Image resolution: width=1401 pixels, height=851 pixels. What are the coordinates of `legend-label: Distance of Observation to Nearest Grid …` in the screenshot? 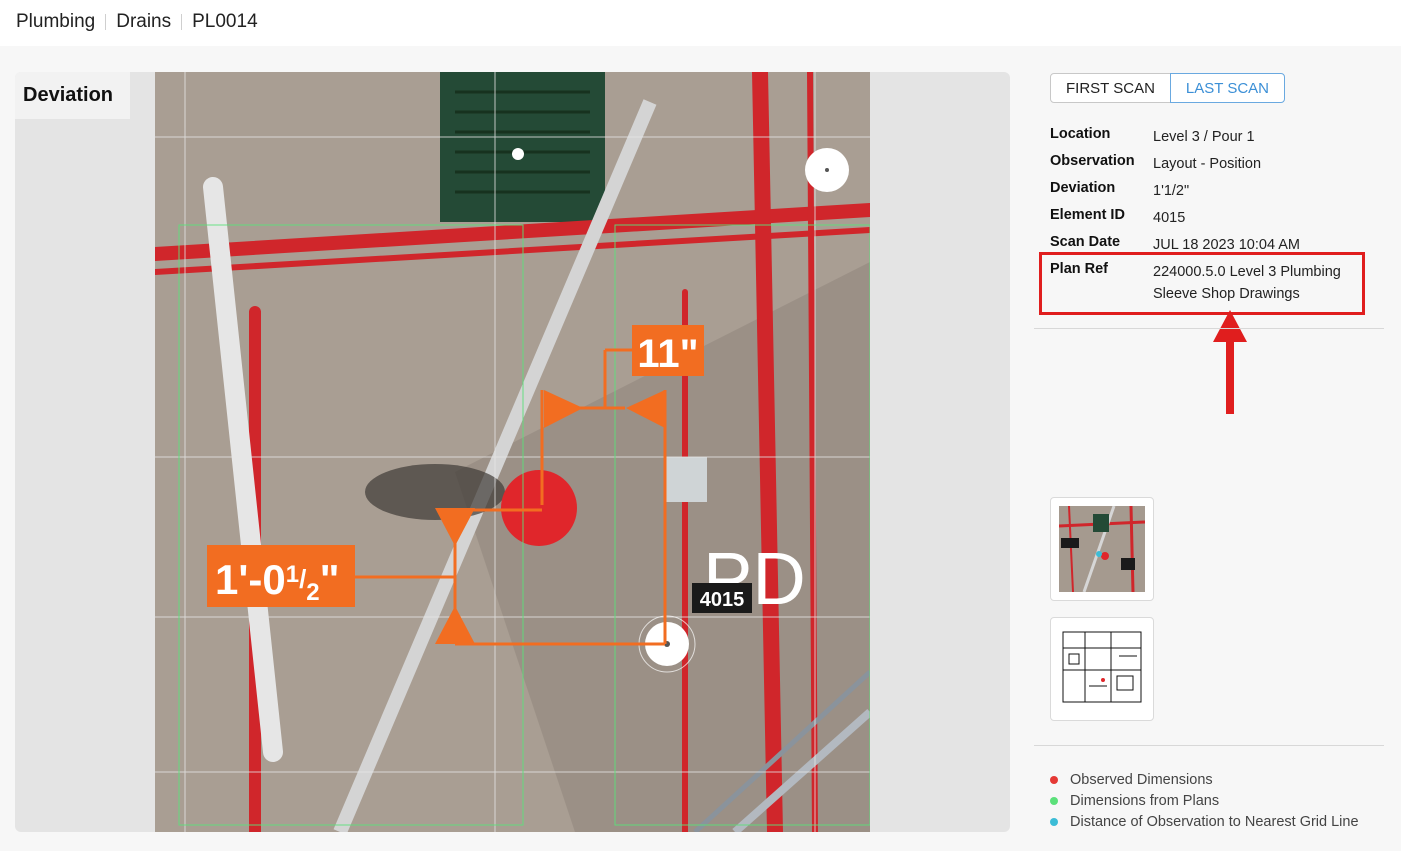 It's located at (1214, 822).